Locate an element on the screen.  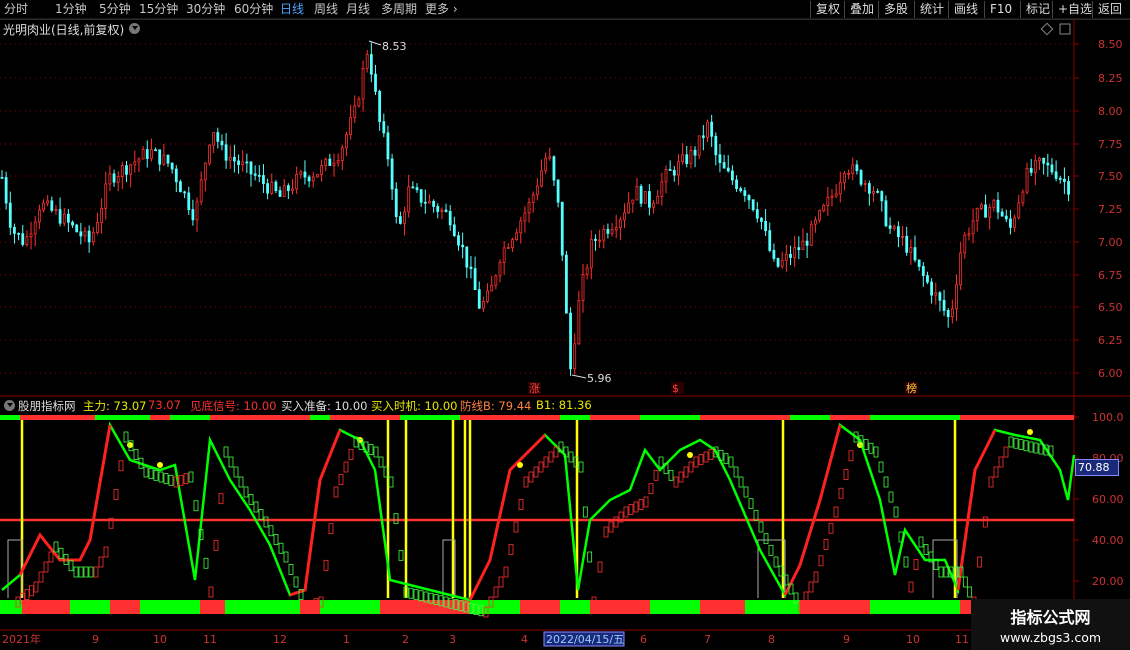
event-marker: $ is located at coordinates (675, 388).